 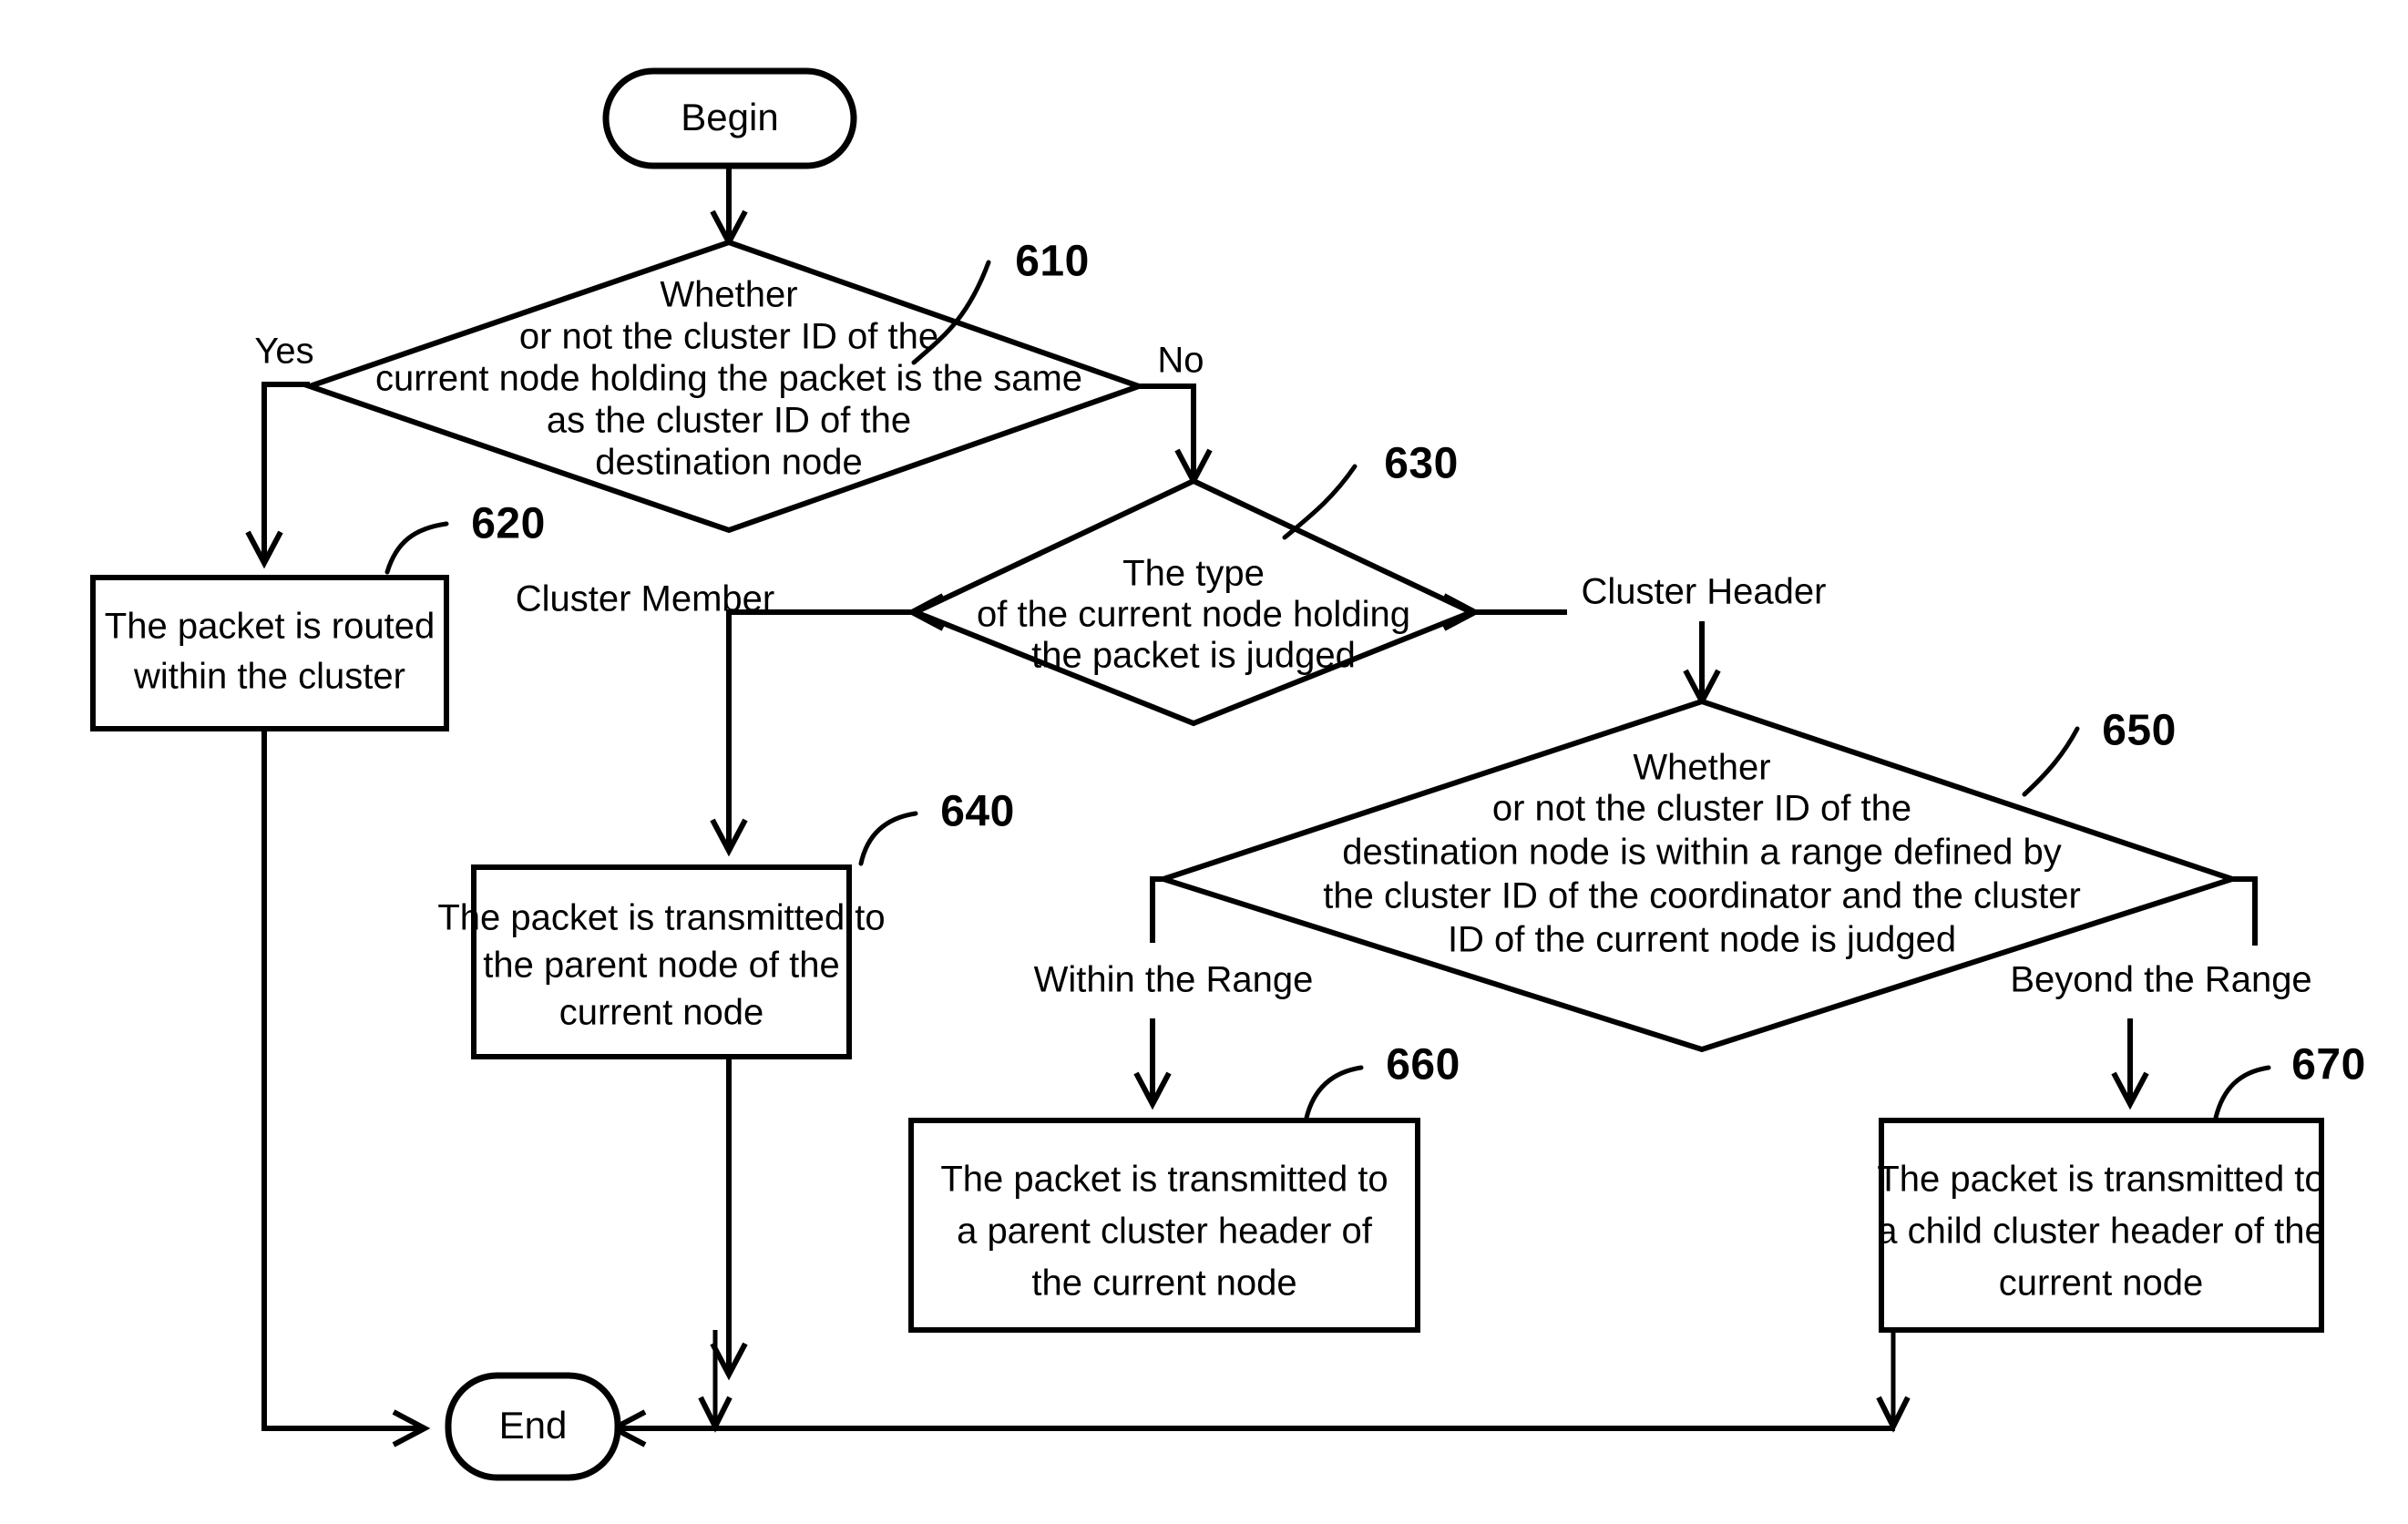 What do you see at coordinates (1193, 656) in the screenshot?
I see `node-630-line-3: the packet is judged` at bounding box center [1193, 656].